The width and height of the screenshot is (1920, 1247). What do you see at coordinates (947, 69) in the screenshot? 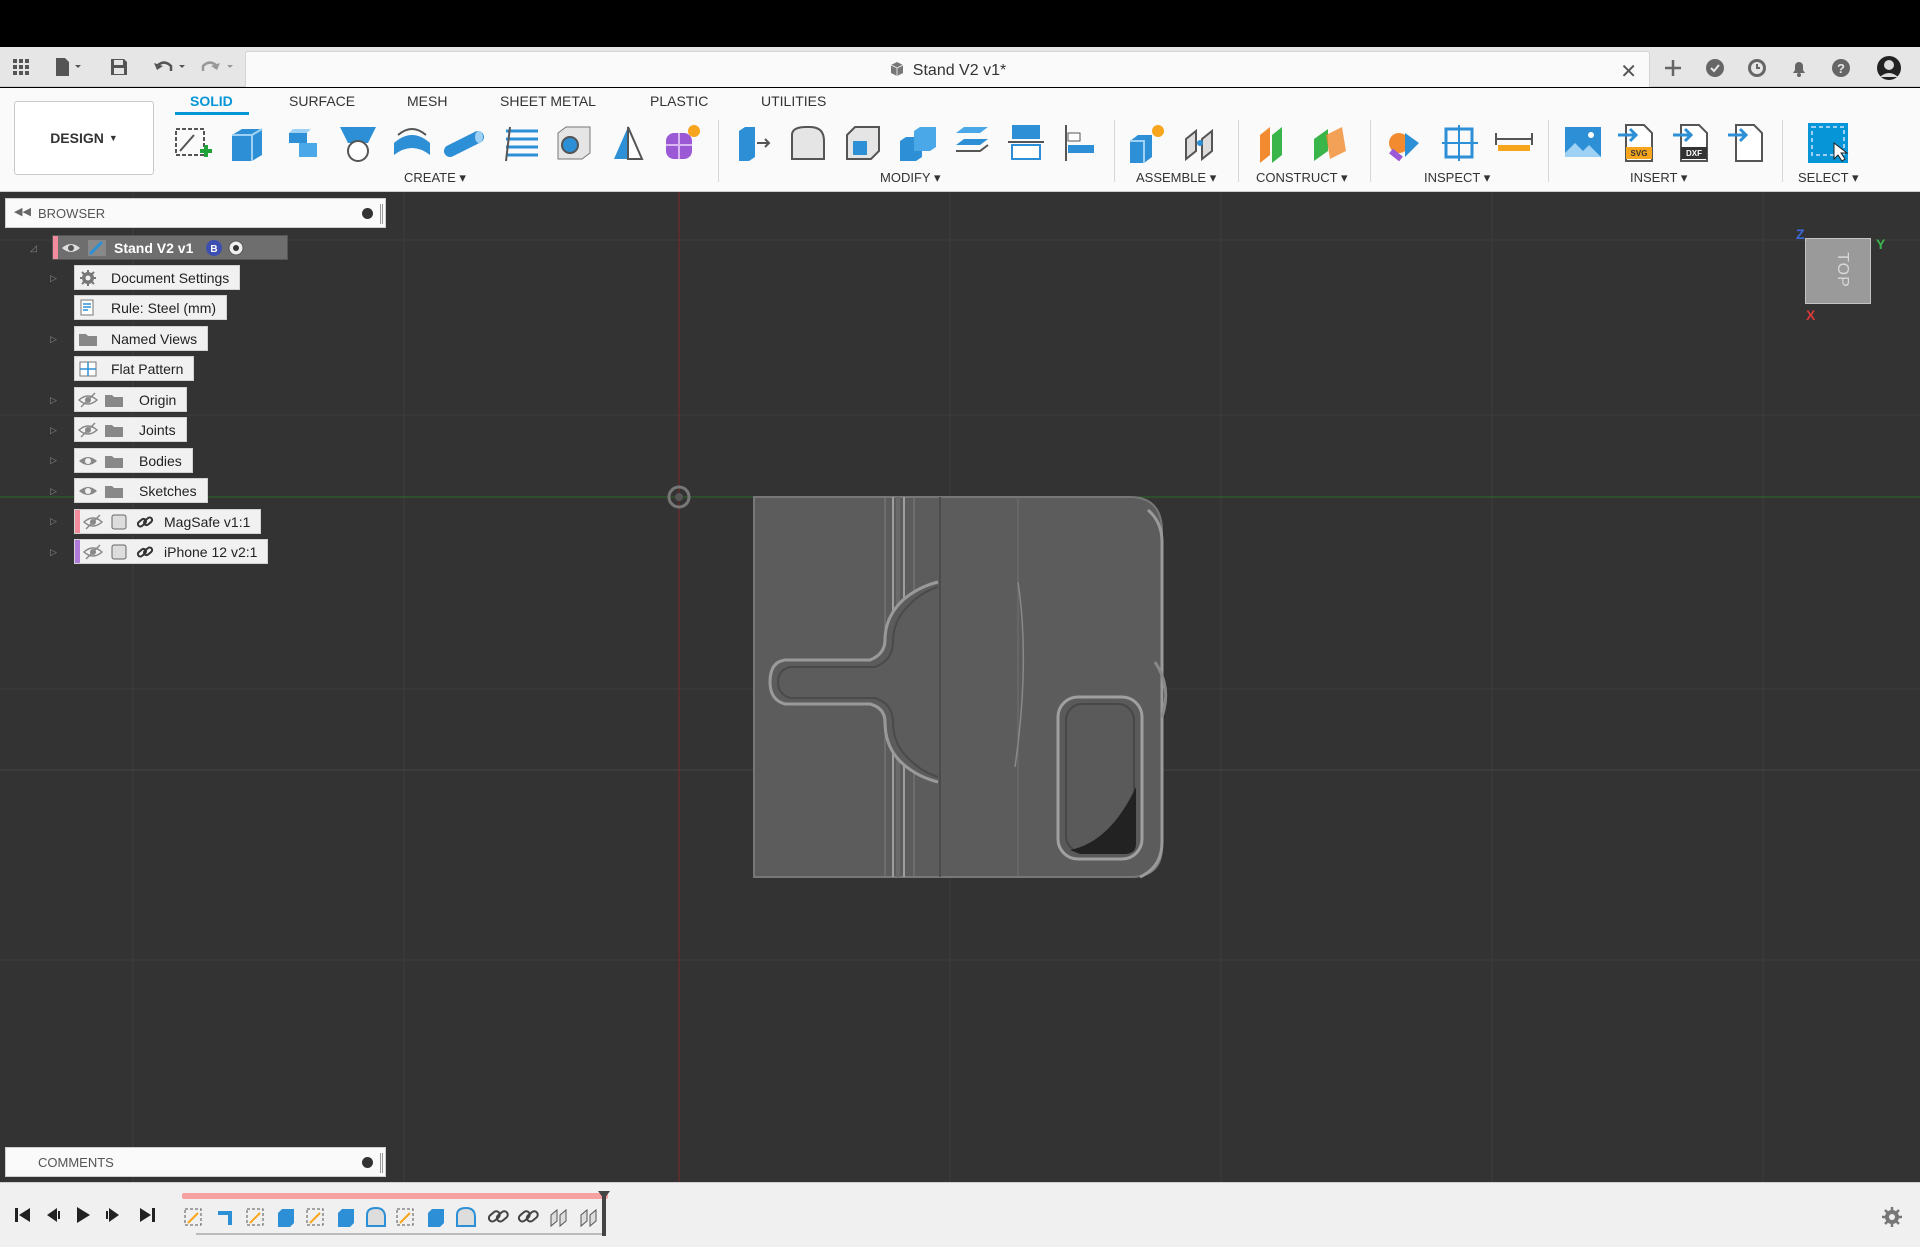
I see `document-tab: Stand V2 v1* ✕` at bounding box center [947, 69].